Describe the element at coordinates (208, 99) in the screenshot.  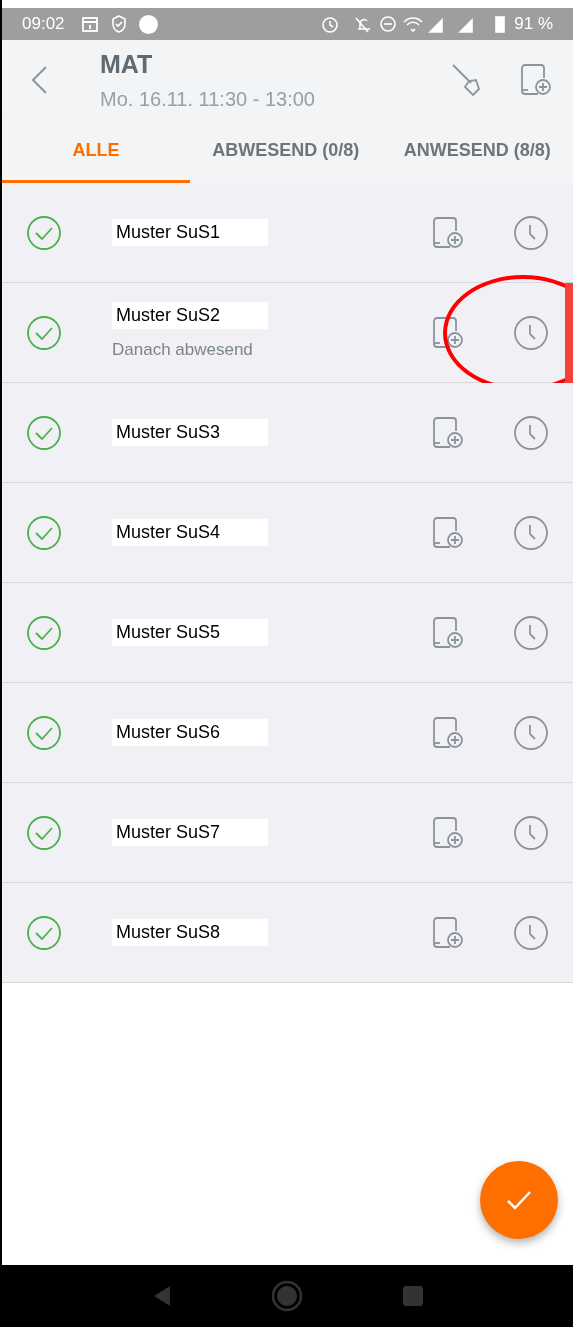
I see `header-subtitle: Mo. 16.11. 11:30 - 13:00` at that location.